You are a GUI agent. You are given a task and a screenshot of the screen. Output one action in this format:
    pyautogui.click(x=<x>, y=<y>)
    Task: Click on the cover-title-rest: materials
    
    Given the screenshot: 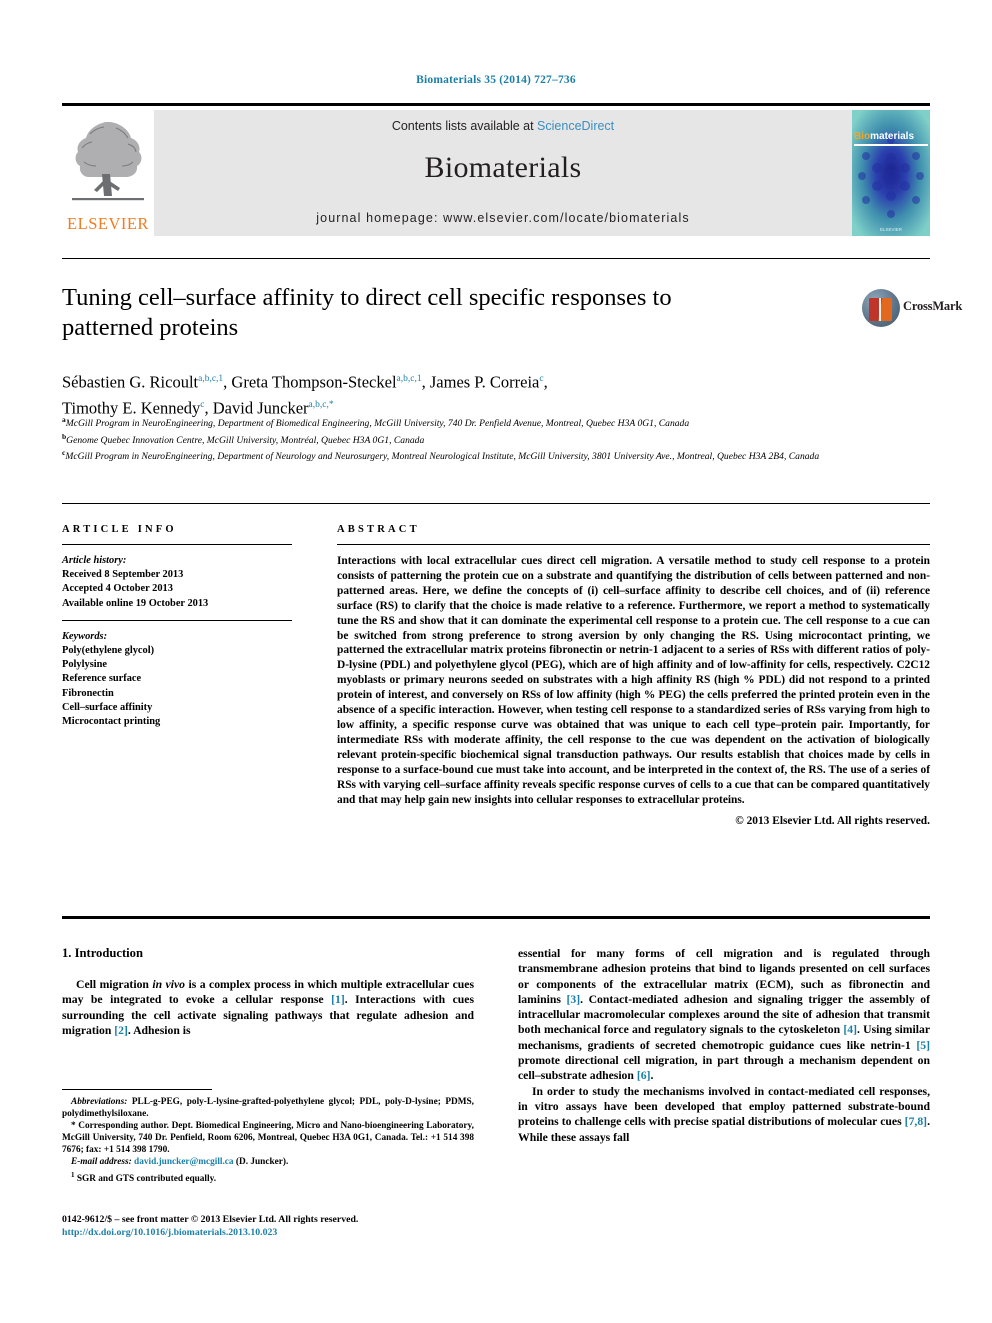 What is the action you would take?
    pyautogui.click(x=892, y=136)
    